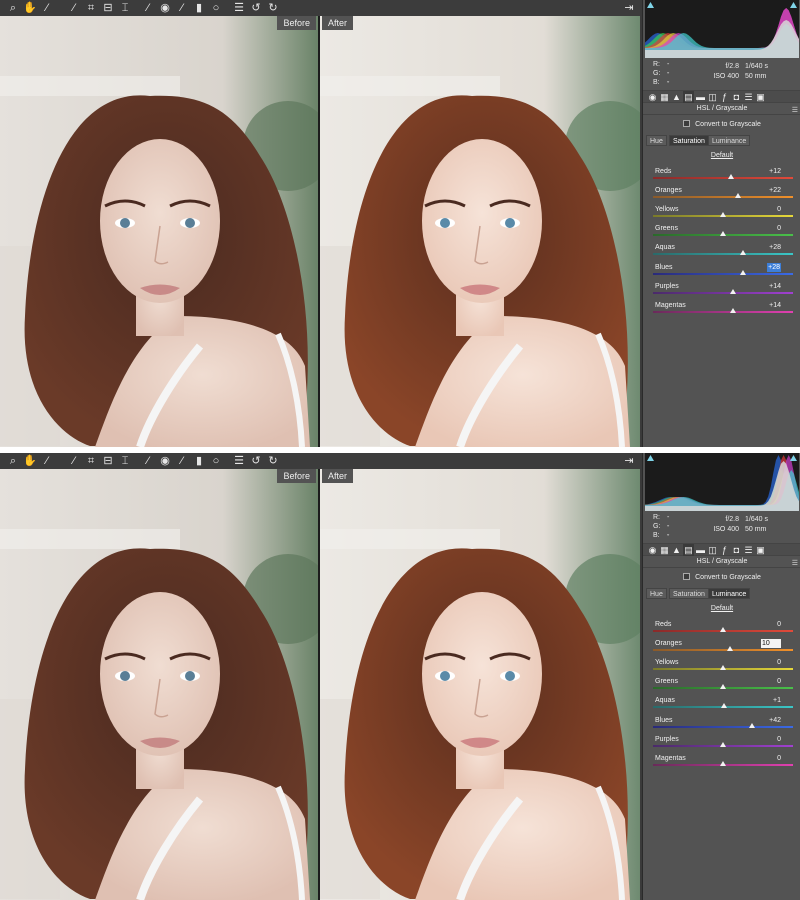 The height and width of the screenshot is (900, 800). What do you see at coordinates (723, 195) in the screenshot?
I see `slider-oranges: Oranges +22` at bounding box center [723, 195].